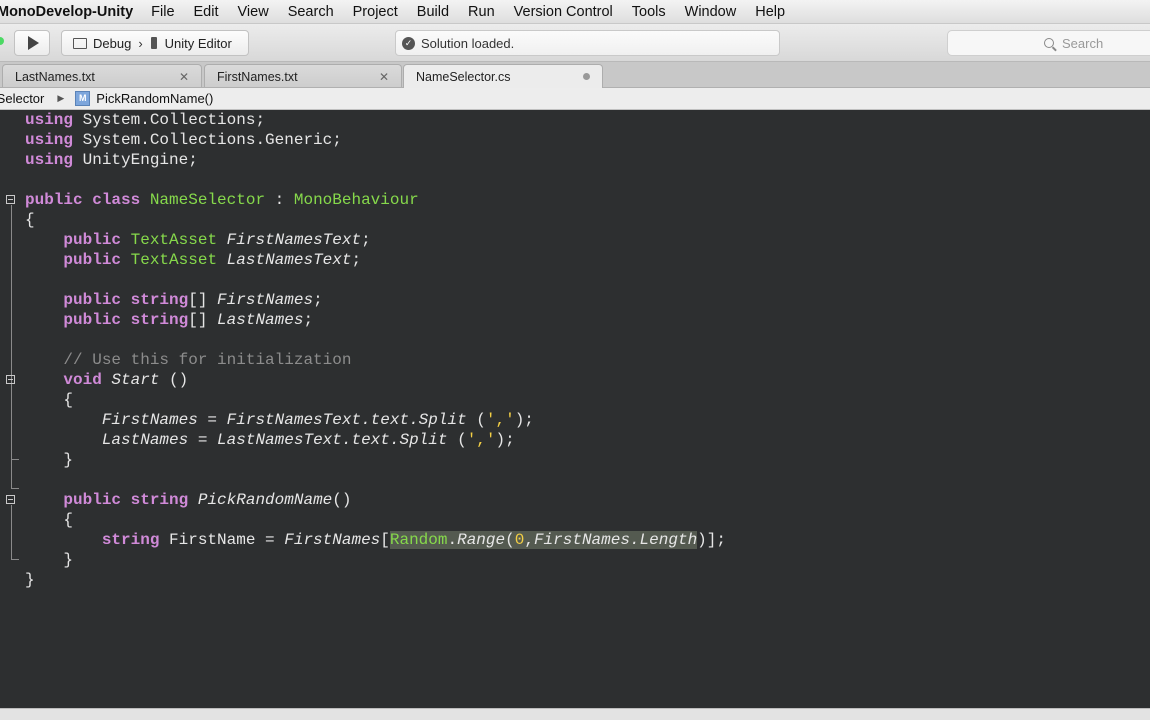  What do you see at coordinates (468, 43) in the screenshot?
I see `status-text: Solution loaded.` at bounding box center [468, 43].